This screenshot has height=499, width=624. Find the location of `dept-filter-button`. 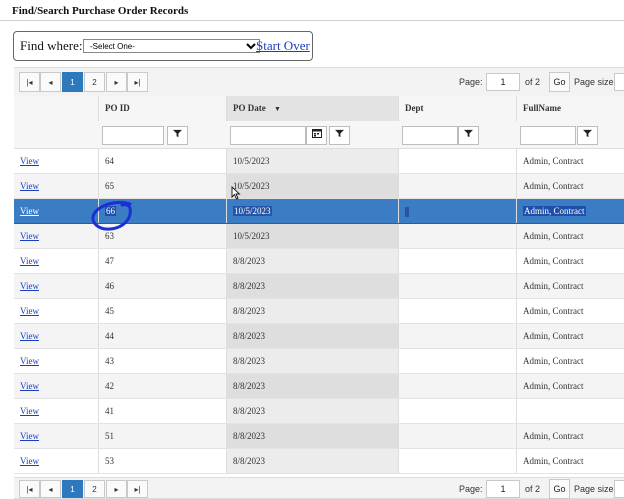

dept-filter-button is located at coordinates (468, 135).